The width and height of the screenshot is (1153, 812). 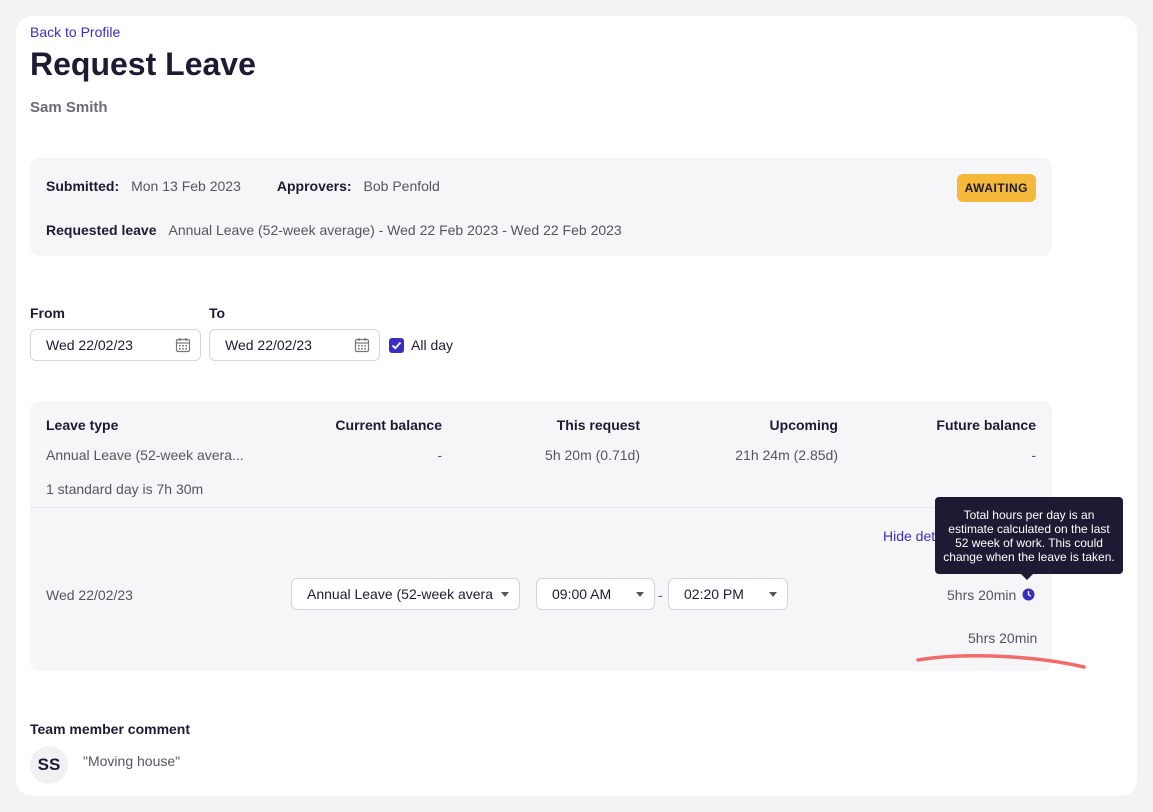 I want to click on all-day-label: All day, so click(x=432, y=345).